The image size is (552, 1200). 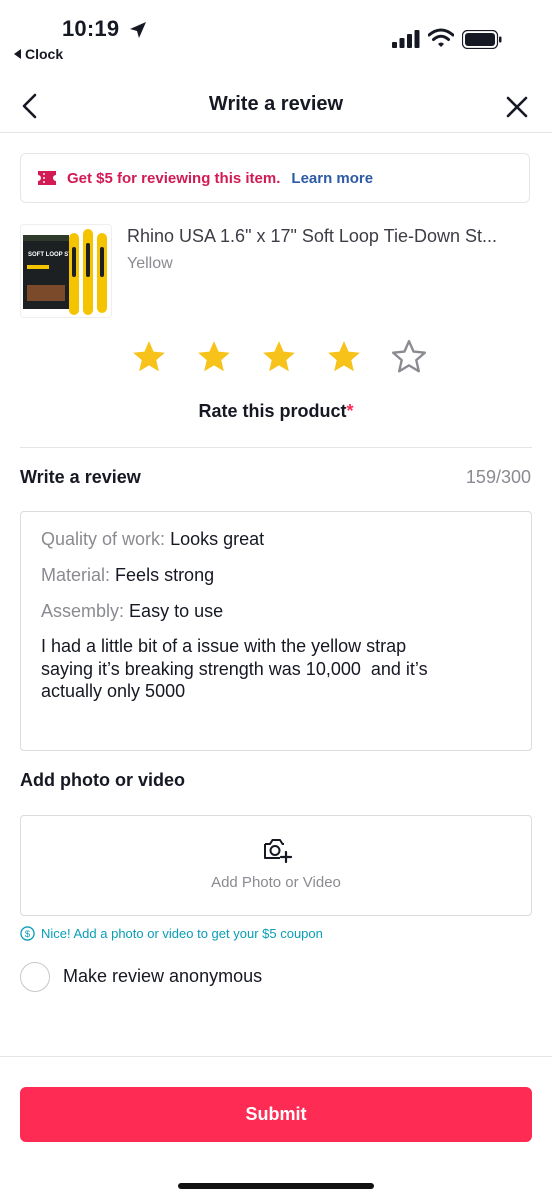 I want to click on review-field-value: Easy to use, so click(x=176, y=611).